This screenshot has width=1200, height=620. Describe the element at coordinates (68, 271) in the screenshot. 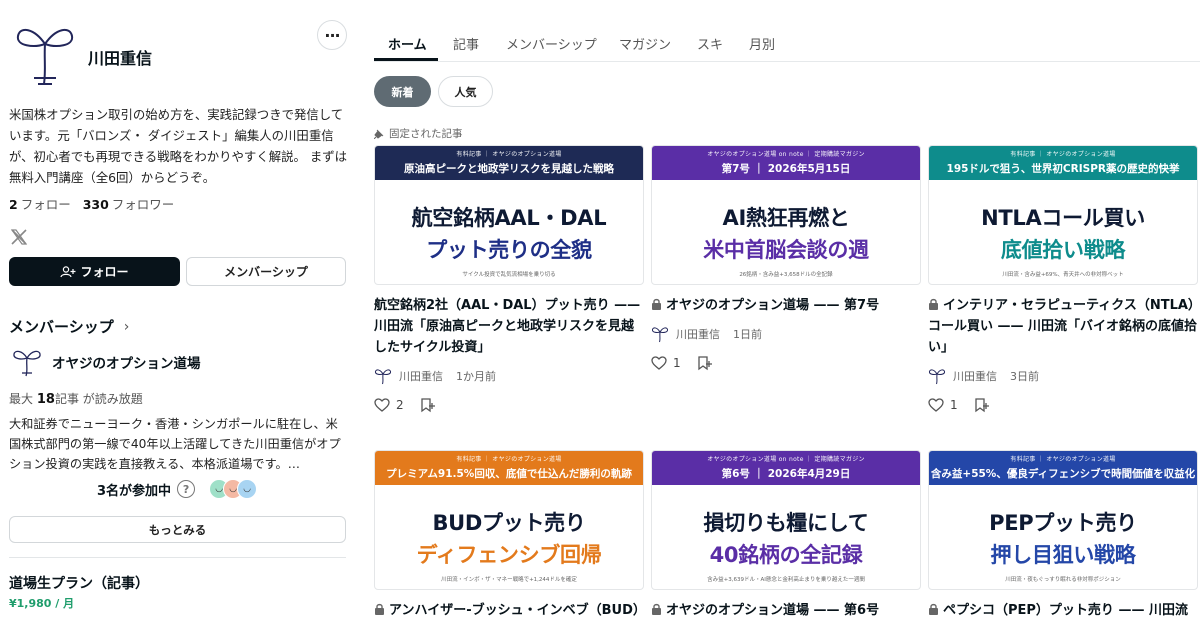

I see `add-user-icon` at that location.